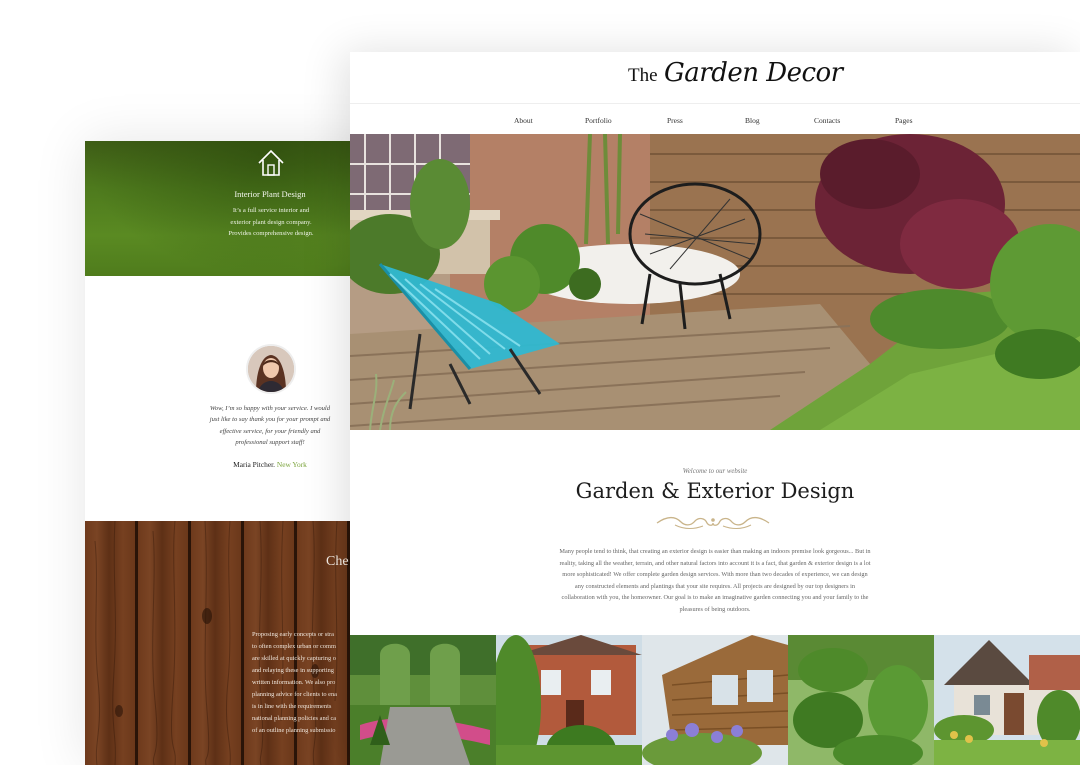 The width and height of the screenshot is (1080, 765). What do you see at coordinates (523, 120) in the screenshot?
I see `nav-about: About` at bounding box center [523, 120].